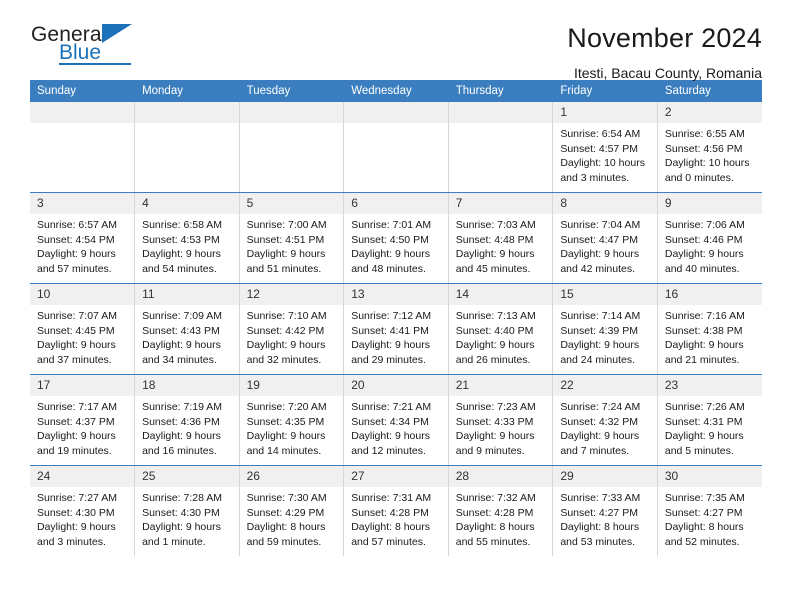 The width and height of the screenshot is (792, 612). I want to click on day-number: 6, so click(396, 203).